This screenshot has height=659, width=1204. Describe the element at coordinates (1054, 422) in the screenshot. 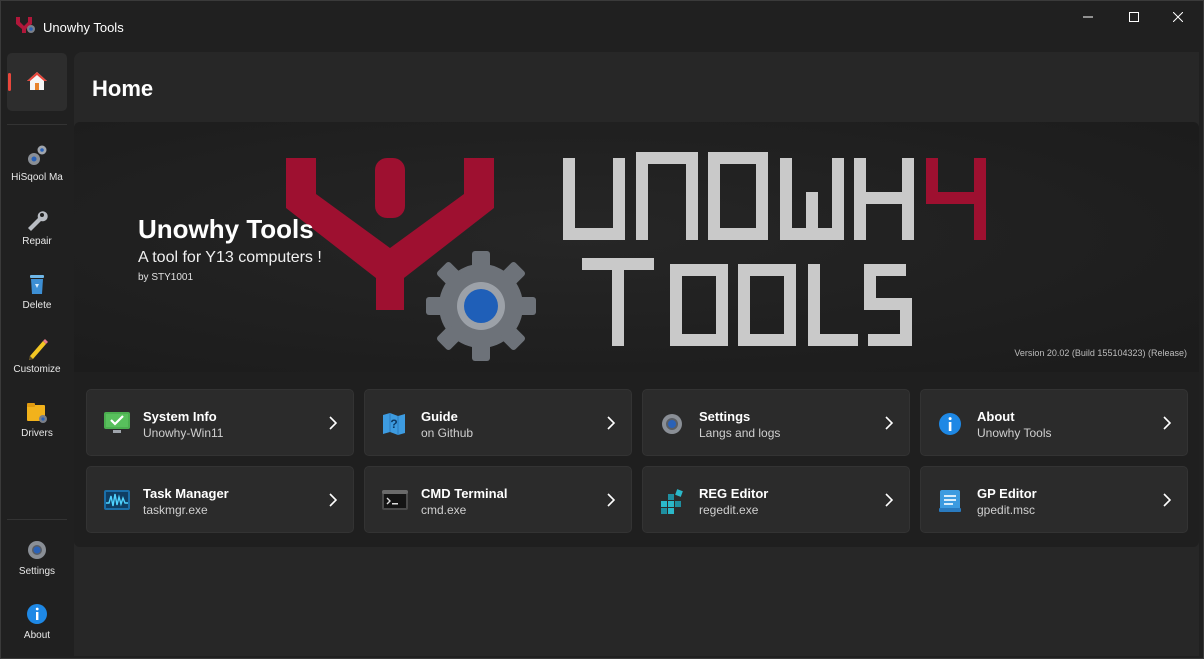

I see `card-about: About Unowhy Tools` at that location.